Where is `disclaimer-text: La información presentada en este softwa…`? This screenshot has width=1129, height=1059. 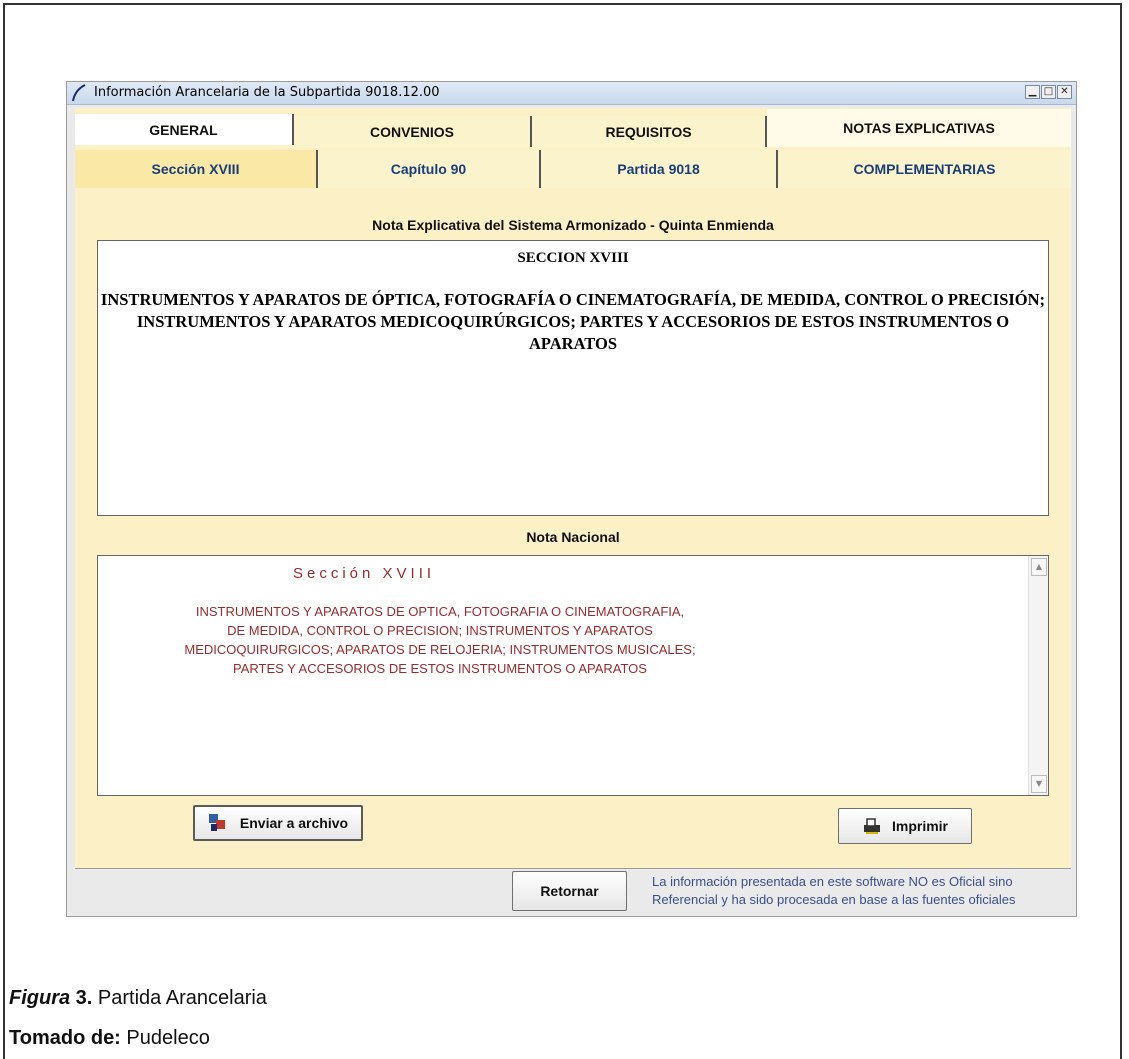 disclaimer-text: La información presentada en este softwa… is located at coordinates (862, 891).